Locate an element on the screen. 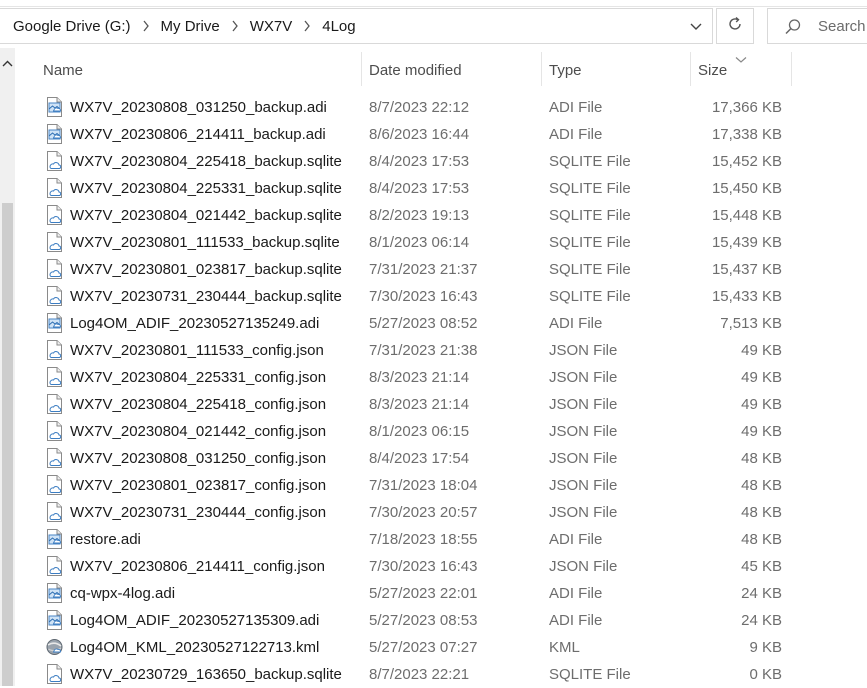 The image size is (867, 688). column-header-name: Name is located at coordinates (63, 70).